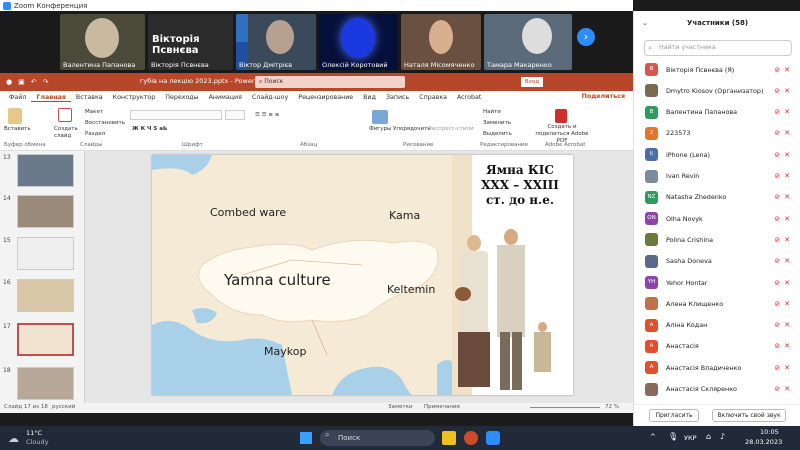 The image size is (800, 450). I want to click on video-tile: Наталя Місомяченко, so click(441, 42).